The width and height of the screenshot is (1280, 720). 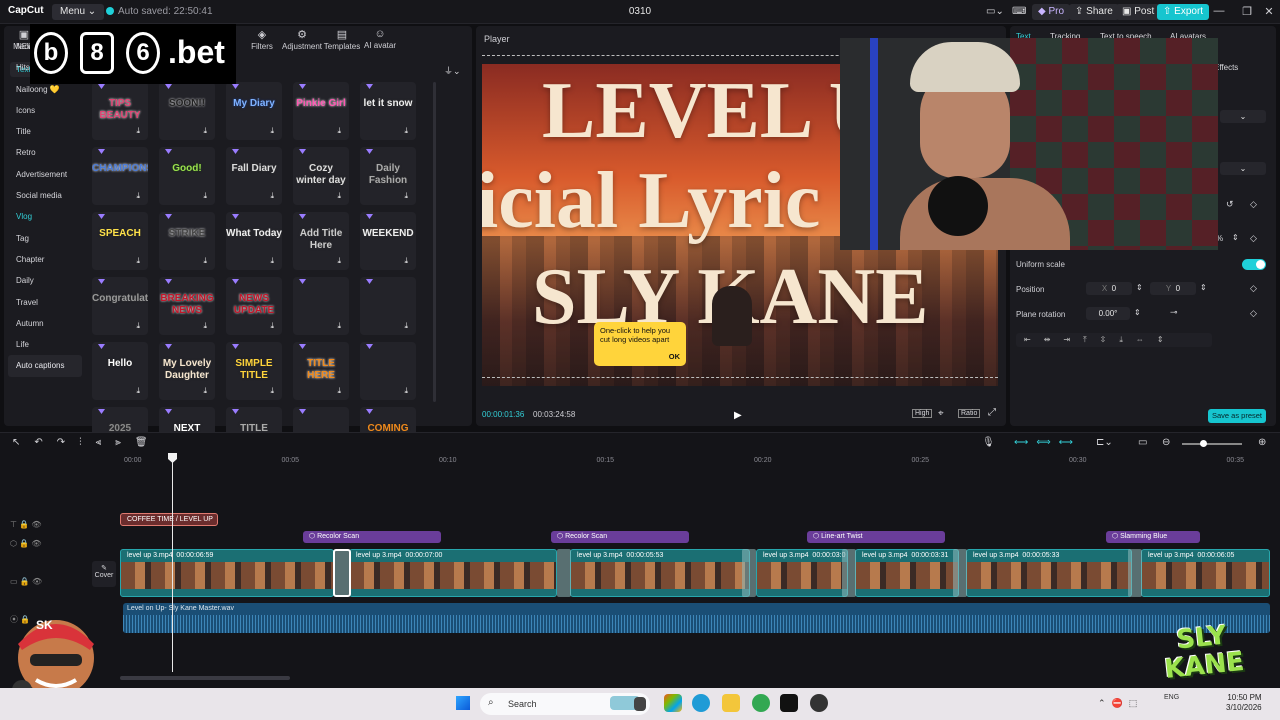 I want to click on category-item: Social media, so click(x=45, y=195).